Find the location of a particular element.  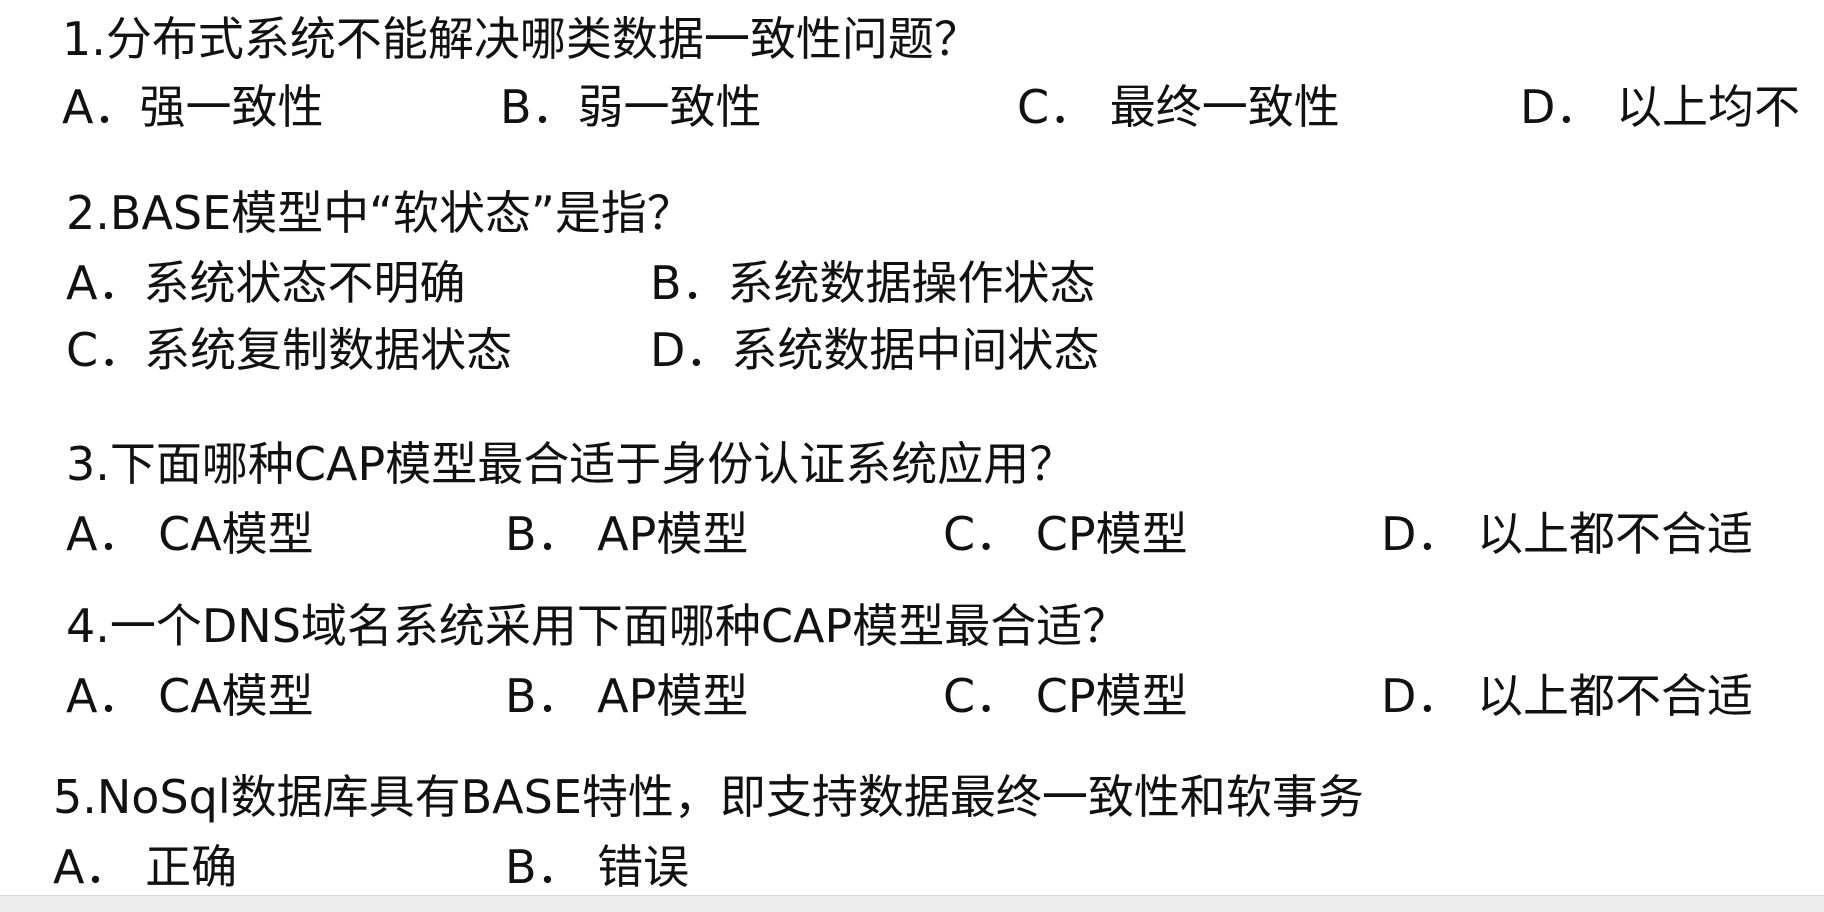

question-2-option-b: B．系统数据操作状态 is located at coordinates (873, 283).